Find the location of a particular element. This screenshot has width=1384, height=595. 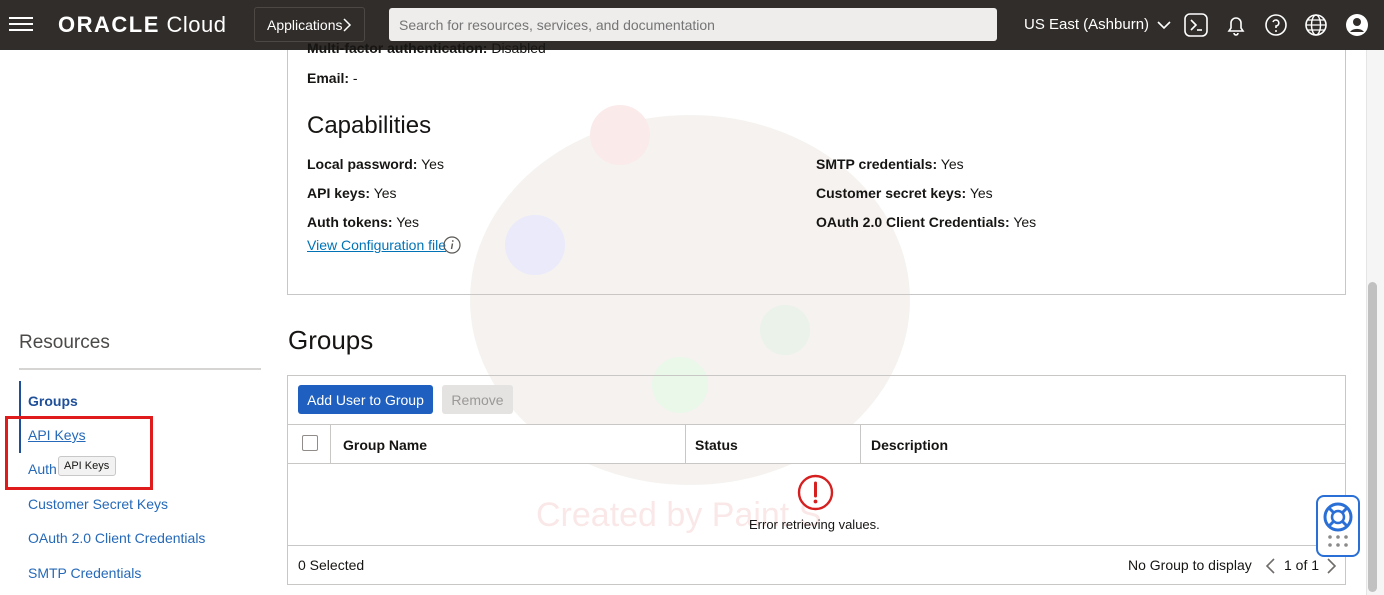

chevron-left-icon is located at coordinates (1271, 566).